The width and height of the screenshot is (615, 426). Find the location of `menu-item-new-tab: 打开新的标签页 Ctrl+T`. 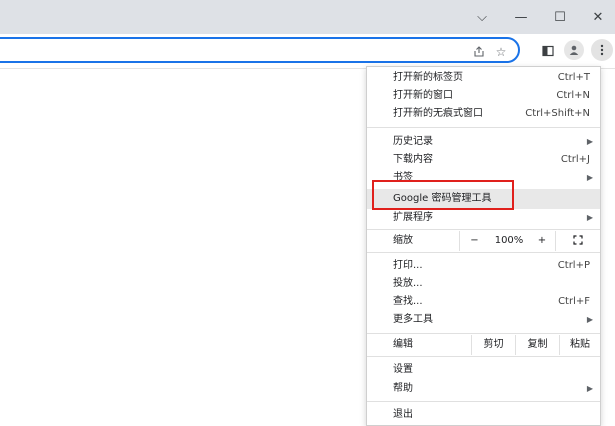

menu-item-new-tab: 打开新的标签页 Ctrl+T is located at coordinates (483, 77).